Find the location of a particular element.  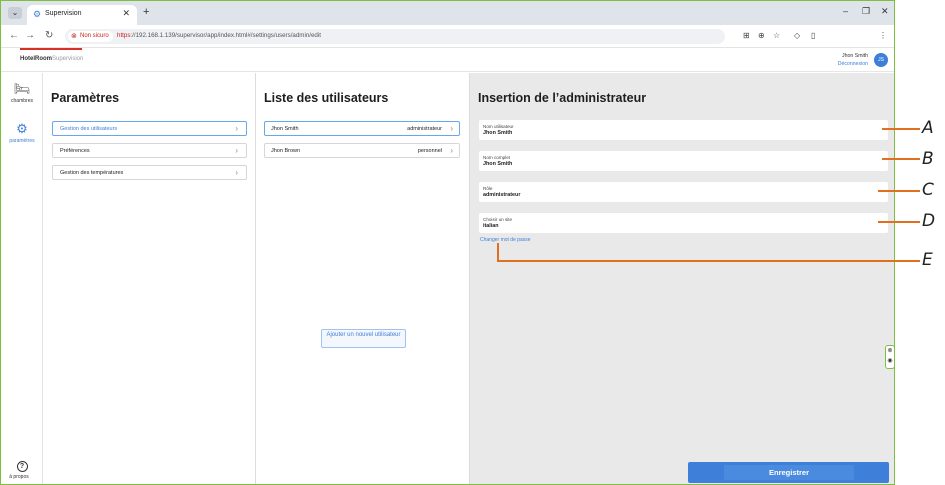

about-button: ? à propos is located at coordinates (19, 470).